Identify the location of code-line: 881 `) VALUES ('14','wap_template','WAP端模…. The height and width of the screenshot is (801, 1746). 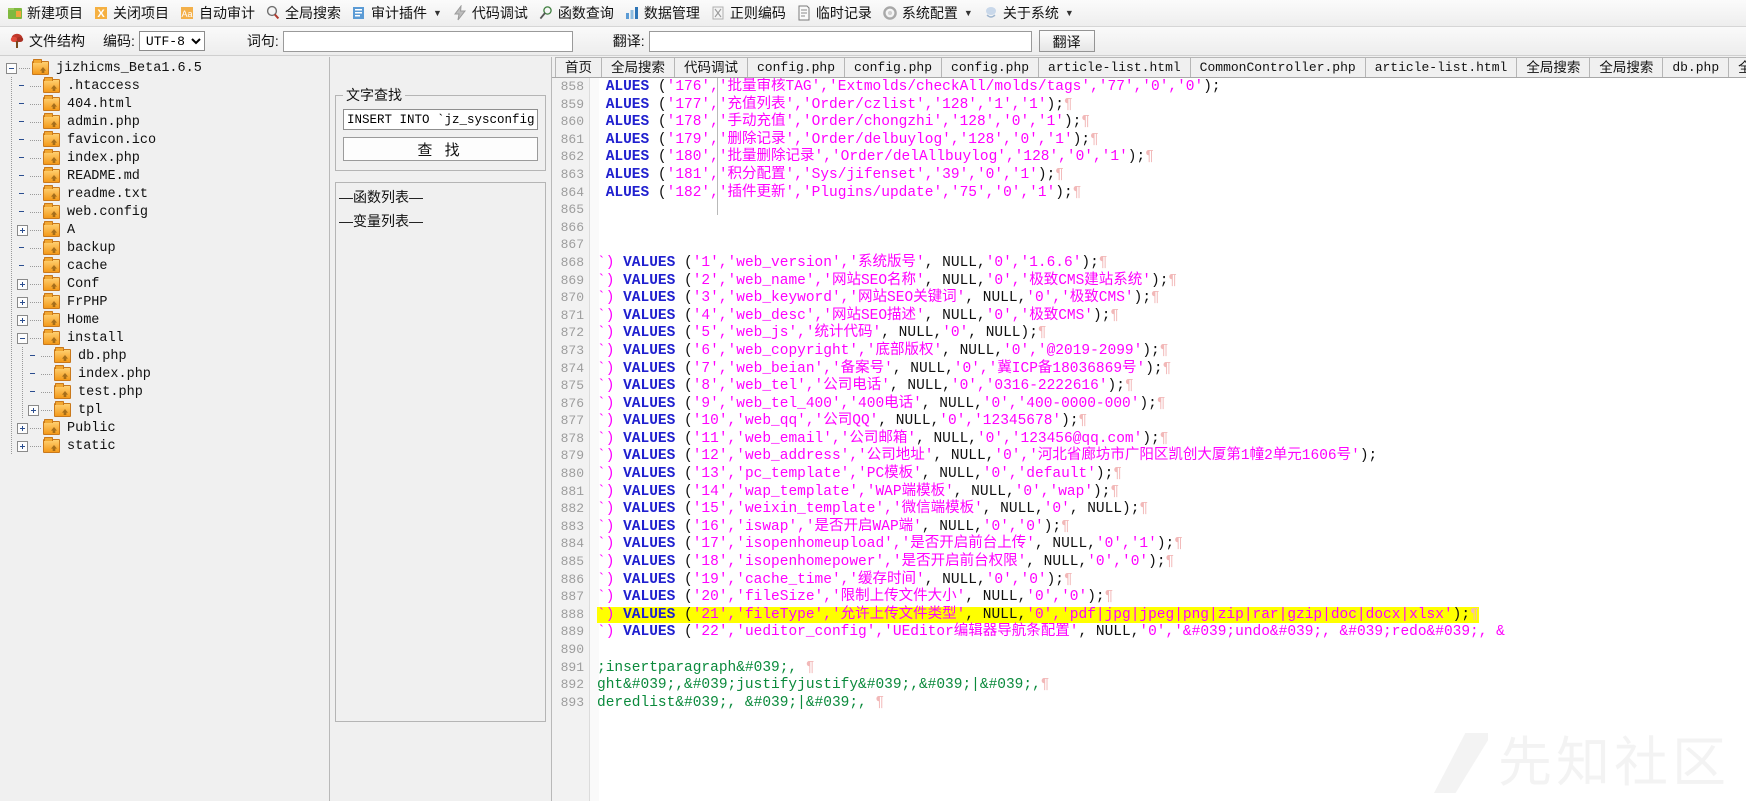
(1149, 492).